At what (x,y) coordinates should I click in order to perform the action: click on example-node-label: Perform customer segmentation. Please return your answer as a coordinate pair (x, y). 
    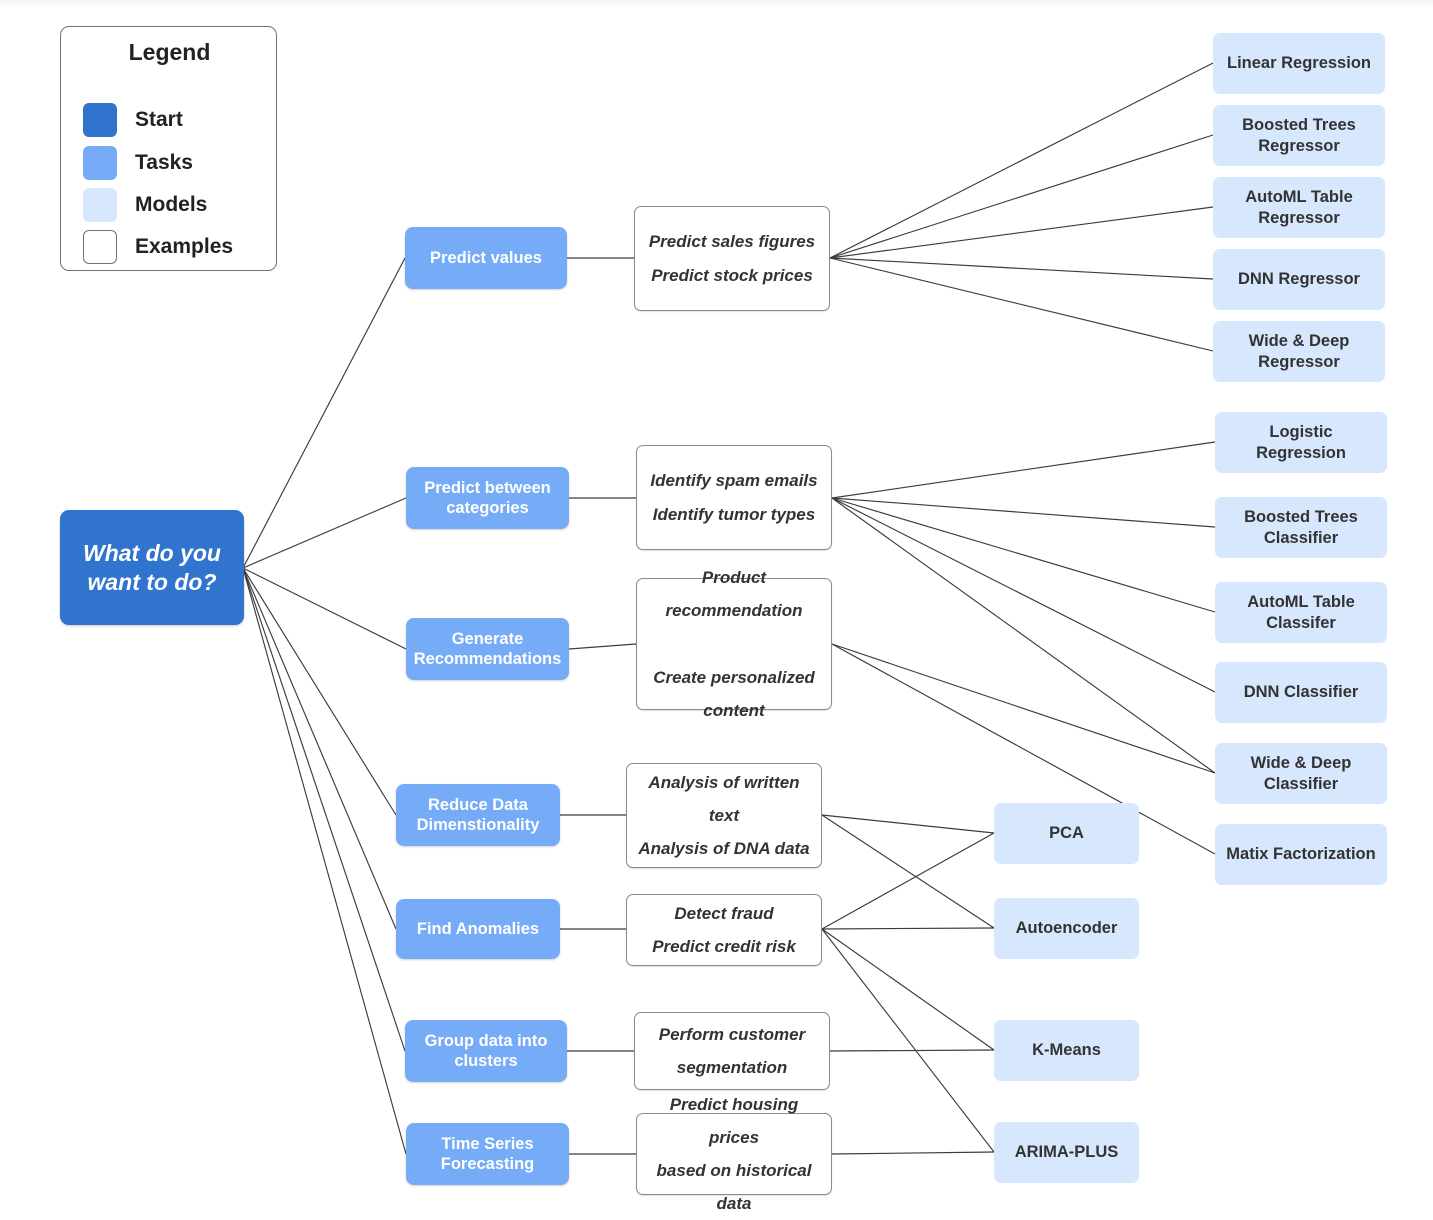
    Looking at the image, I should click on (732, 1050).